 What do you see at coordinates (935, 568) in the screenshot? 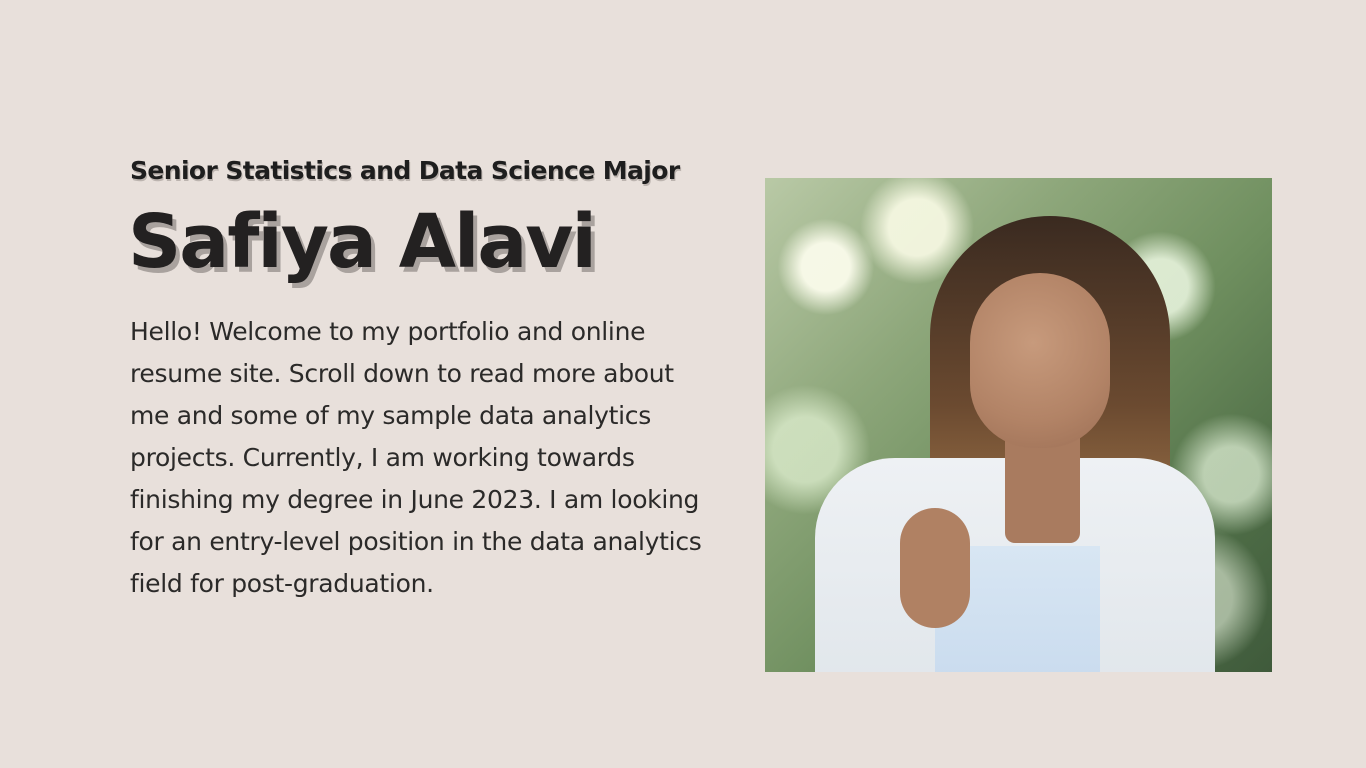
I see `photo-hand-shape` at bounding box center [935, 568].